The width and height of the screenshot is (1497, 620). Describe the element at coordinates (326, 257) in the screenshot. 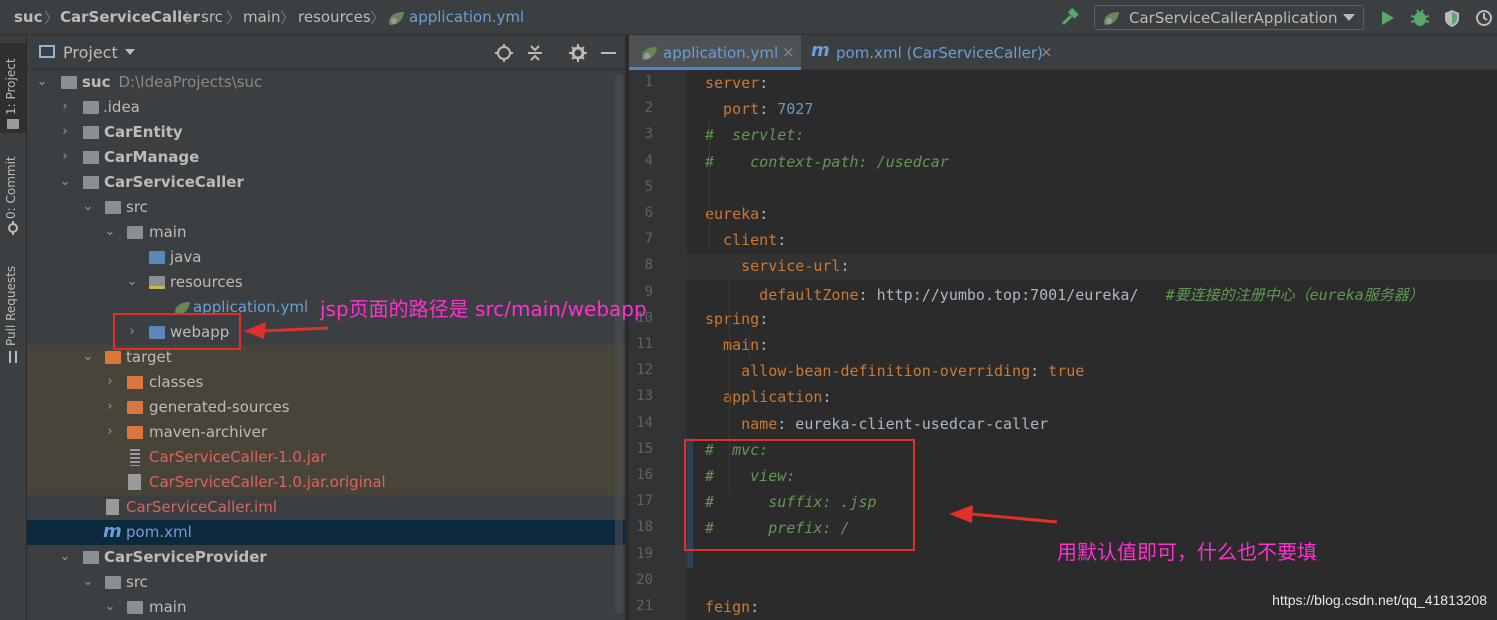

I see `tree-row: java` at that location.